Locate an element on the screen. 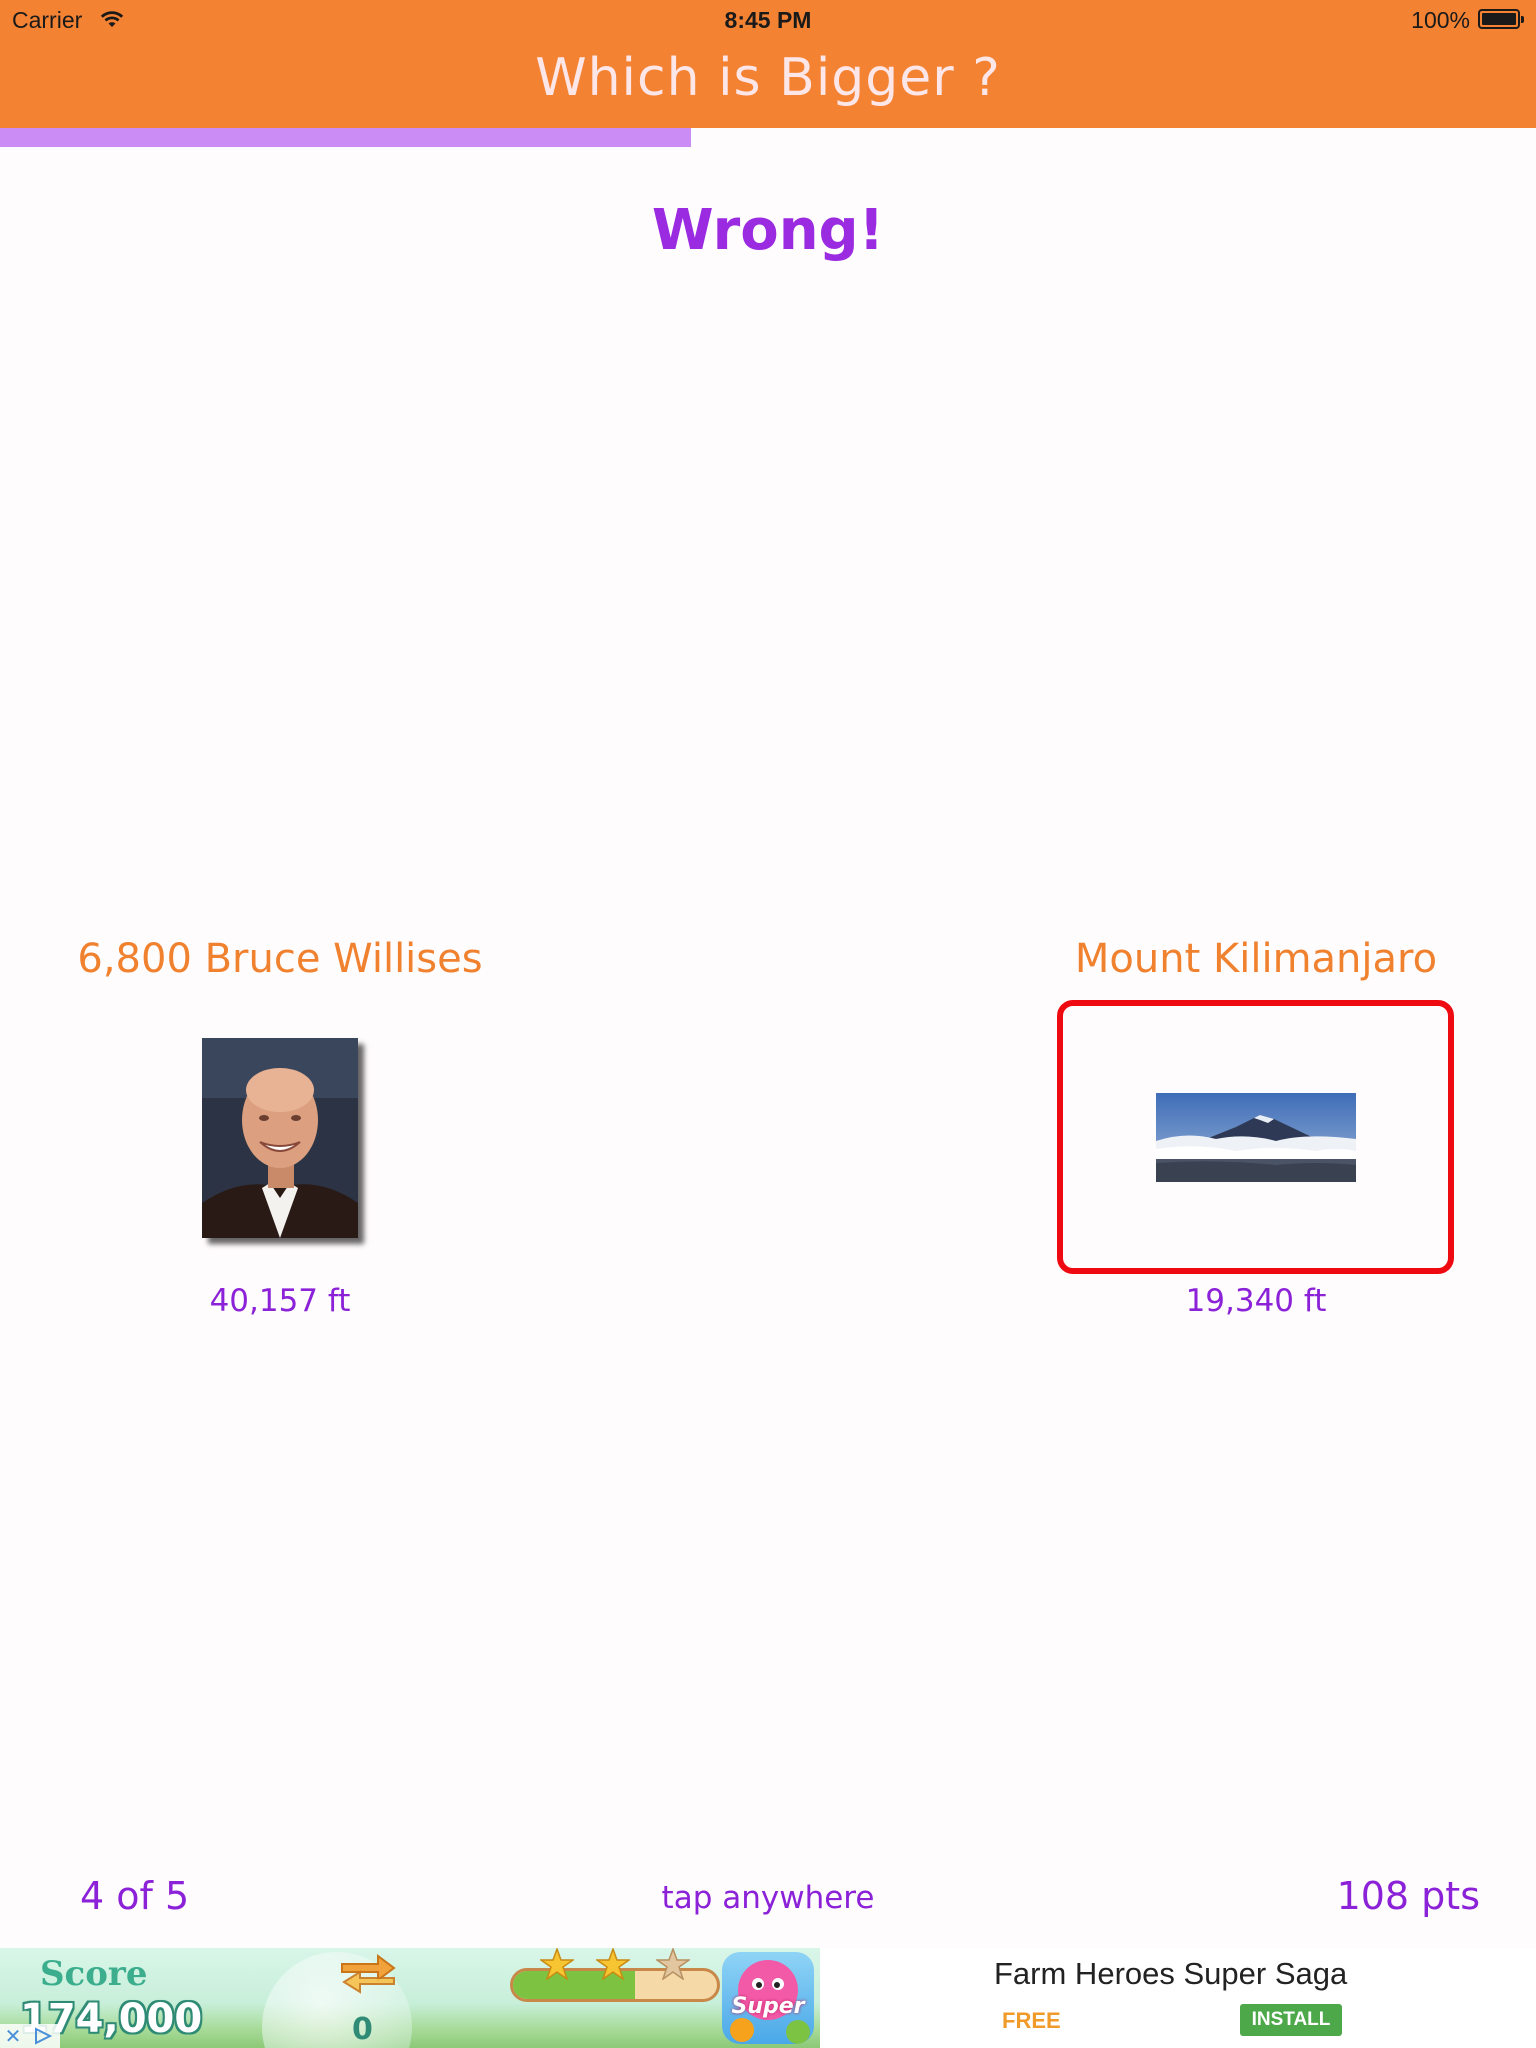 Image resolution: width=1536 pixels, height=2048 pixels. ad-price: FREE is located at coordinates (1031, 2020).